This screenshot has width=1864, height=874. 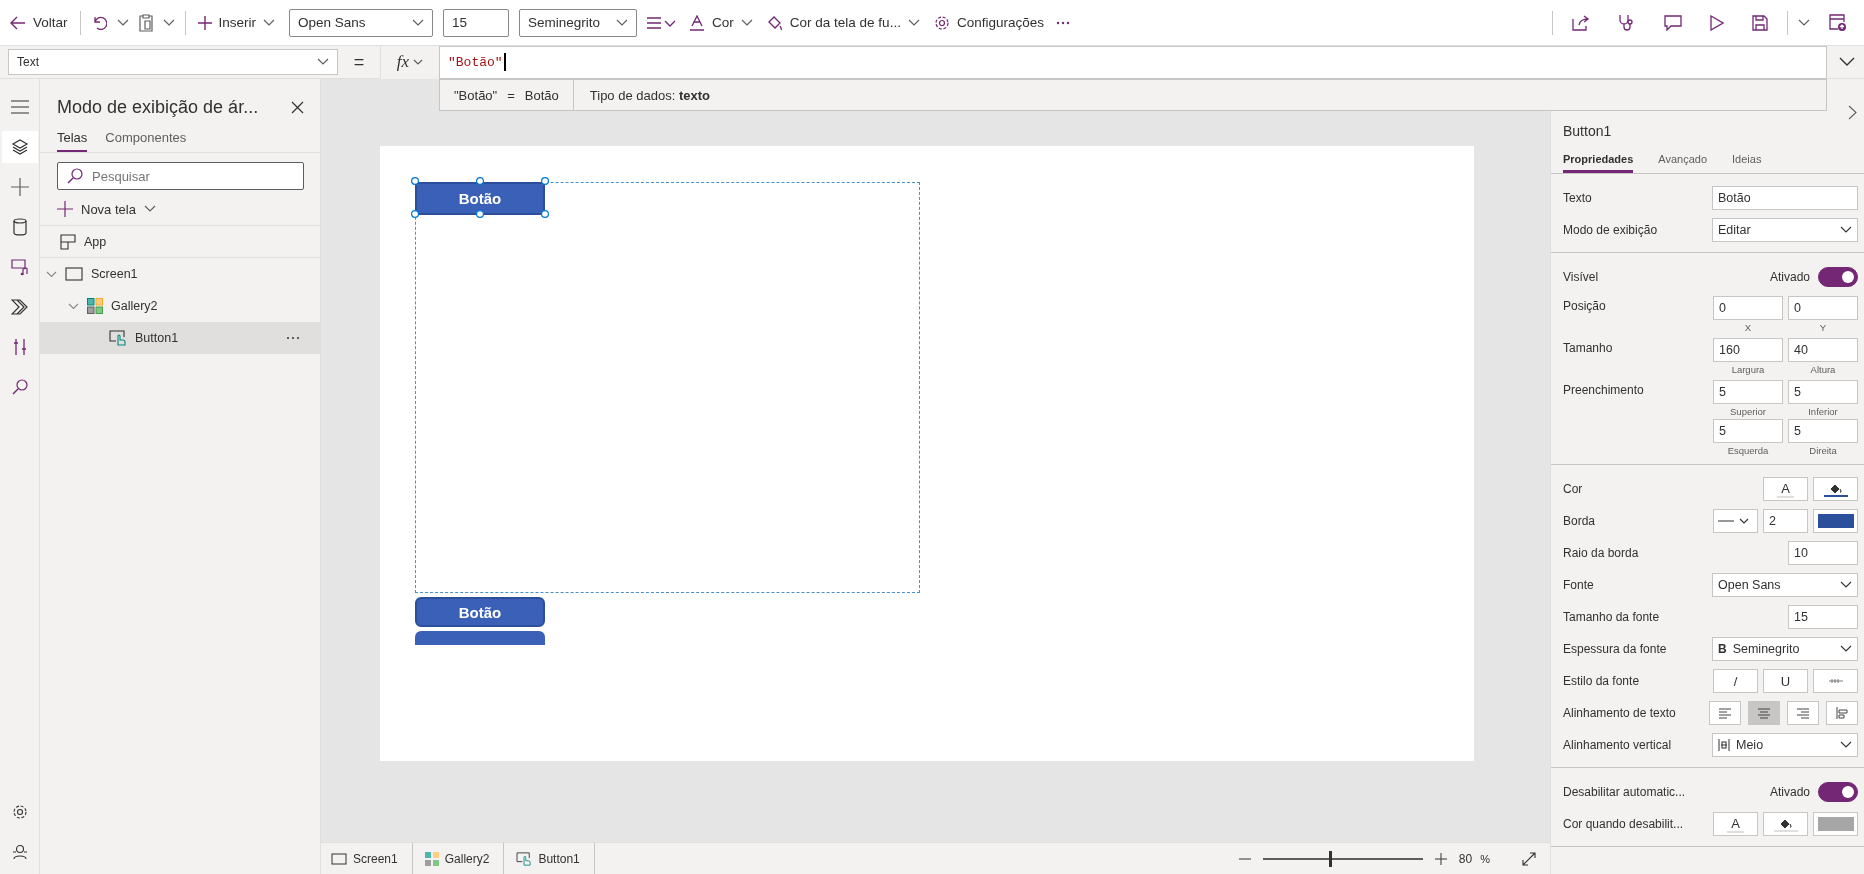 I want to click on italic-button: /, so click(x=1735, y=681).